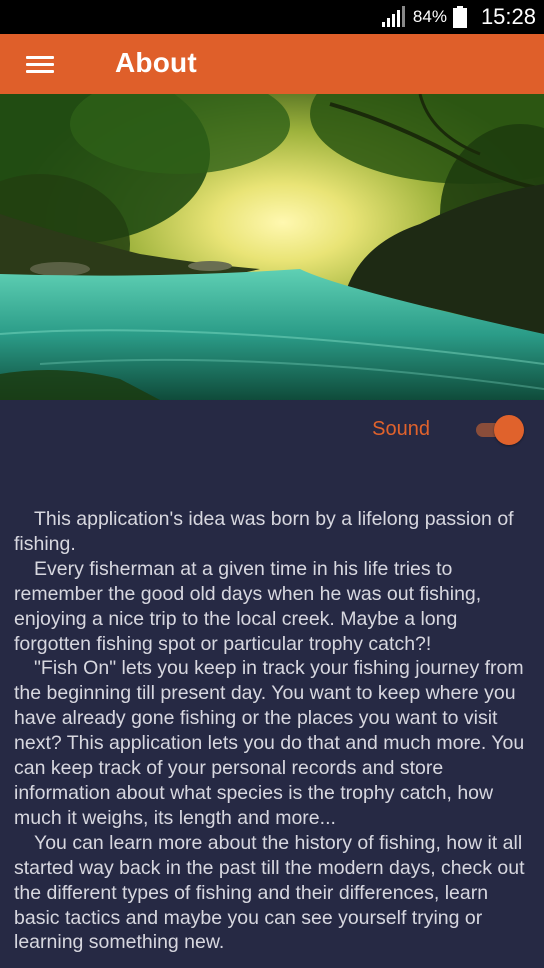 This screenshot has height=968, width=544. I want to click on app-bar: About, so click(272, 64).